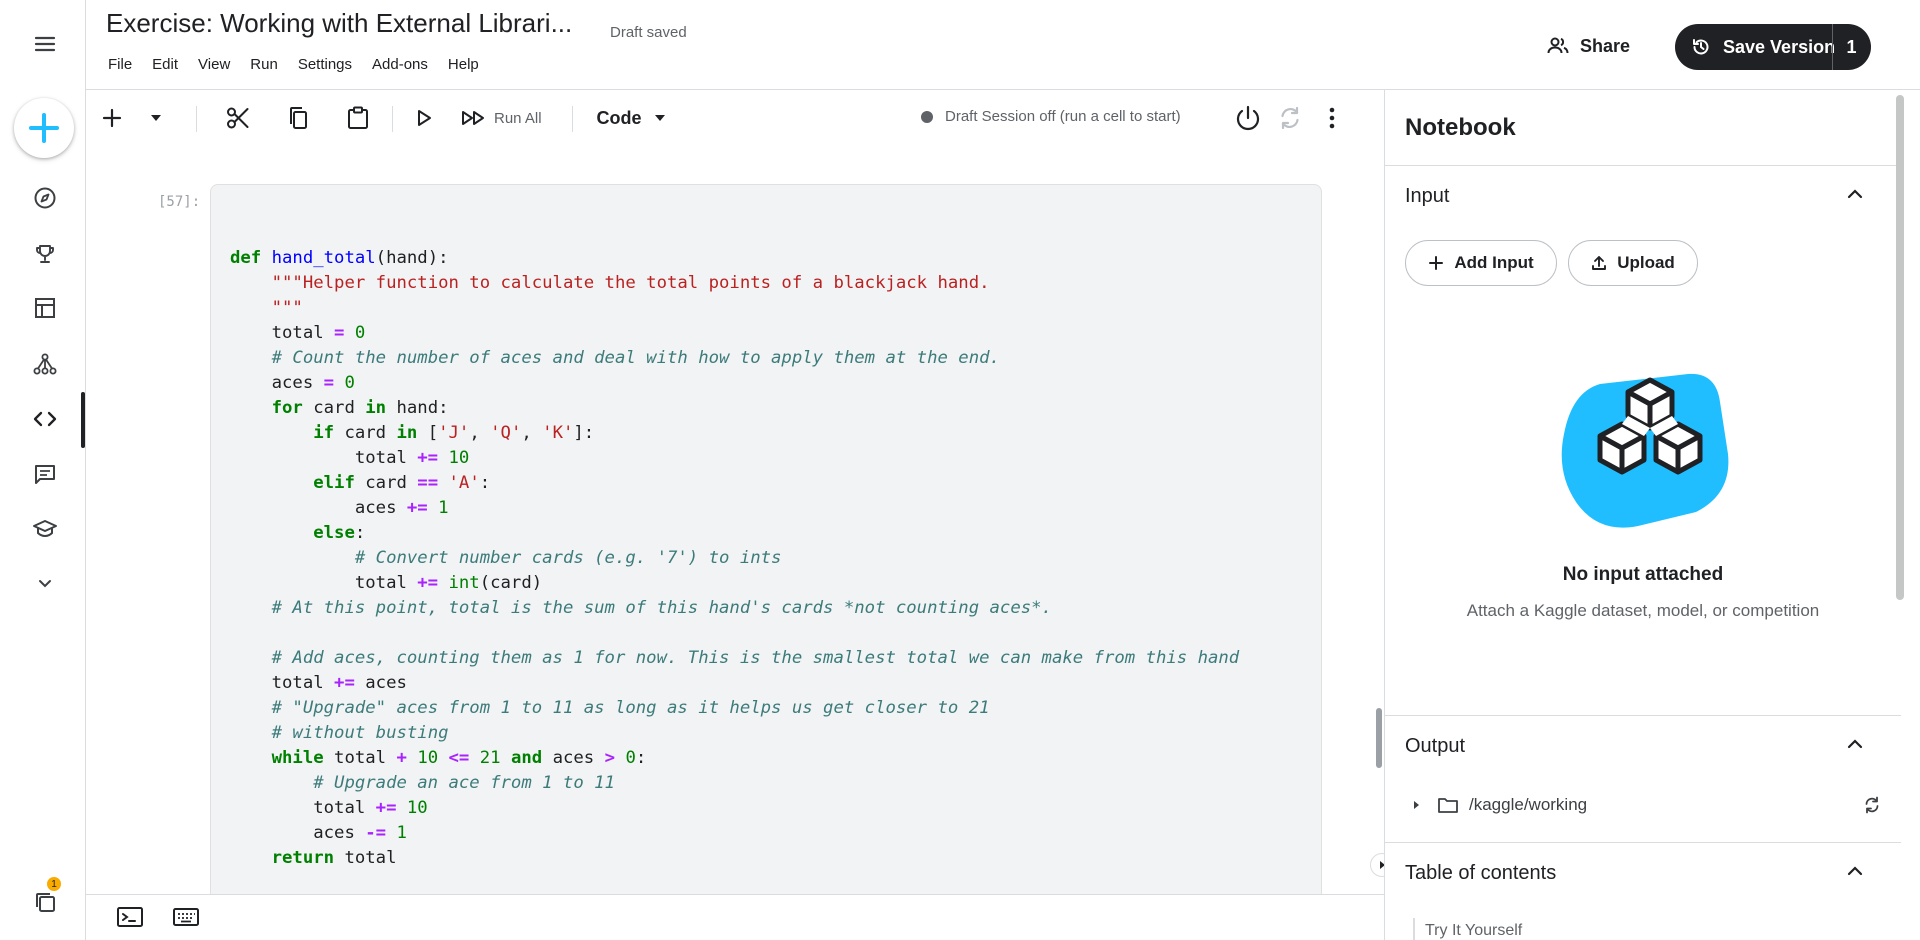 Image resolution: width=1920 pixels, height=940 pixels. I want to click on left-nav-rail: 1, so click(43, 470).